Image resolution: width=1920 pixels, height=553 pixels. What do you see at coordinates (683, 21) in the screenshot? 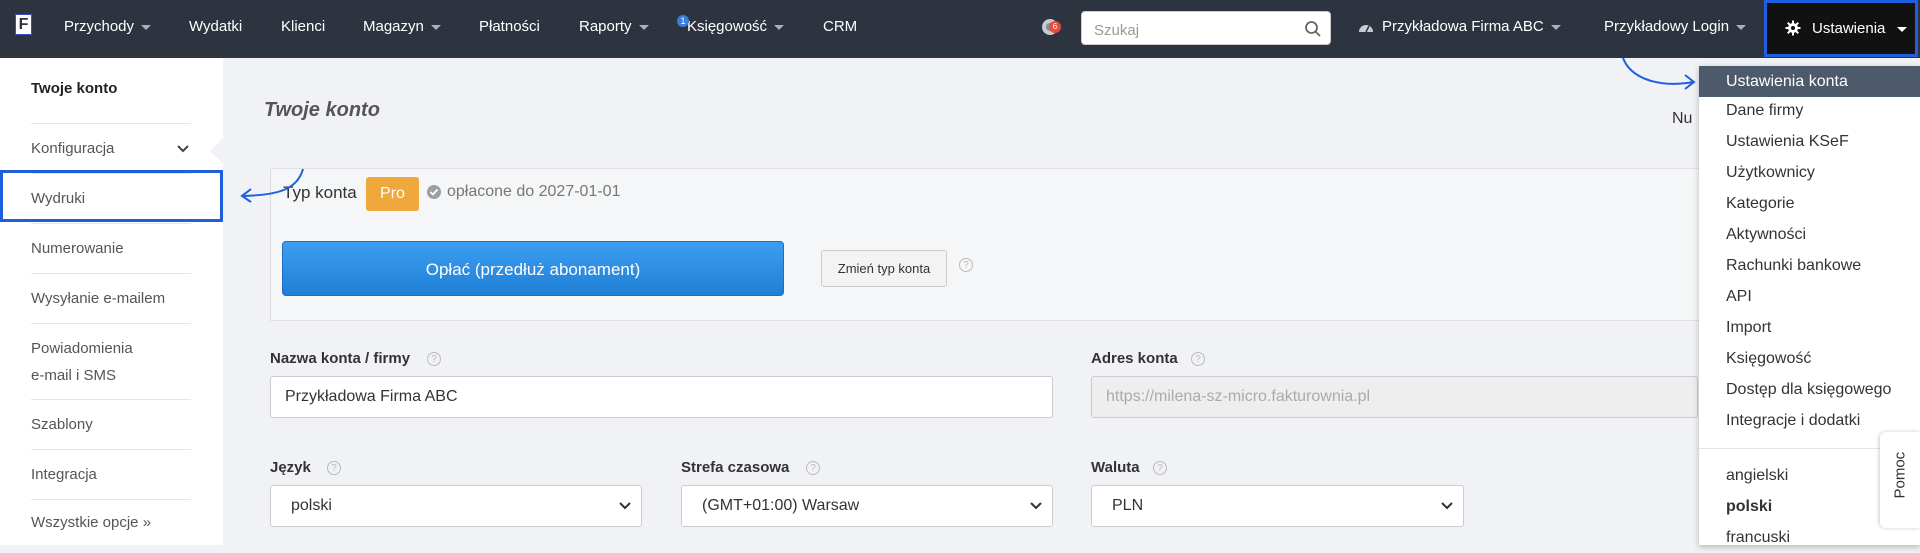
I see `info-badge: 1` at bounding box center [683, 21].